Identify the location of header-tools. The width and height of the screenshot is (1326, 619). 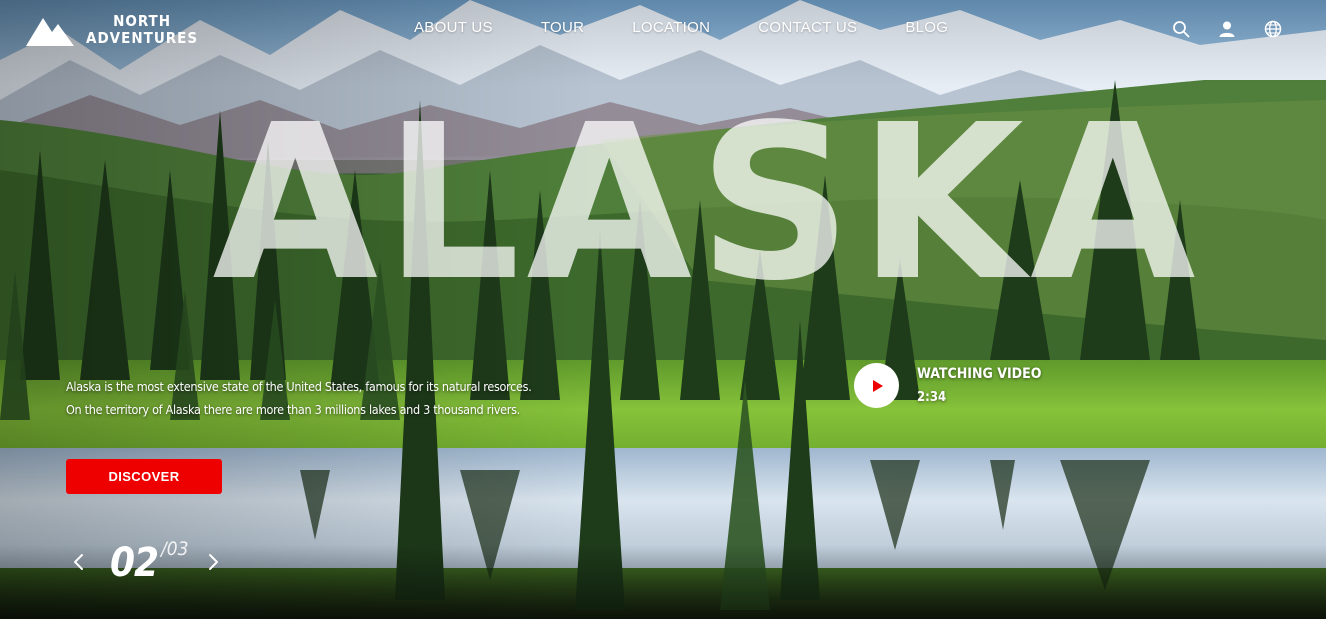
(1227, 29).